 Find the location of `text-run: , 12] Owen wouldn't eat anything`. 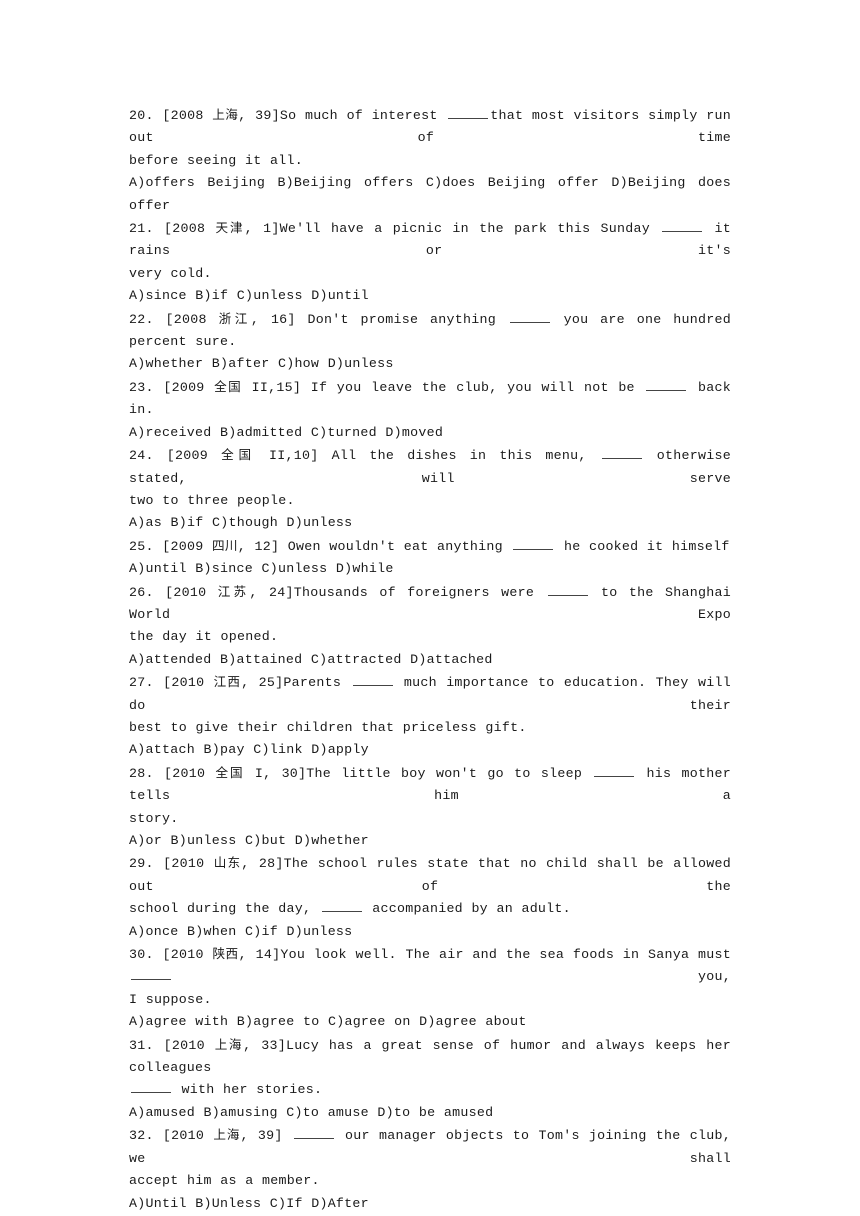

text-run: , 12] Owen wouldn't eat anything is located at coordinates (374, 546).